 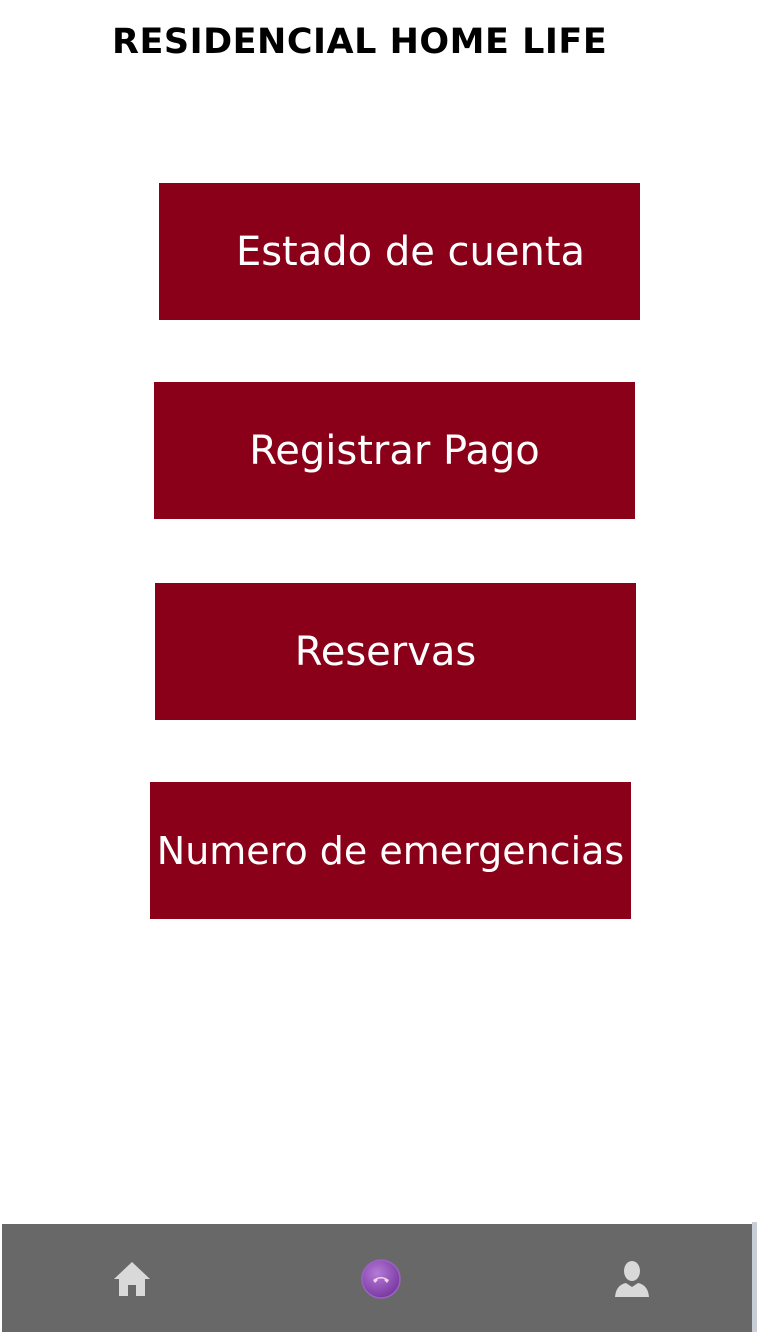 I want to click on user-icon, so click(x=632, y=1279).